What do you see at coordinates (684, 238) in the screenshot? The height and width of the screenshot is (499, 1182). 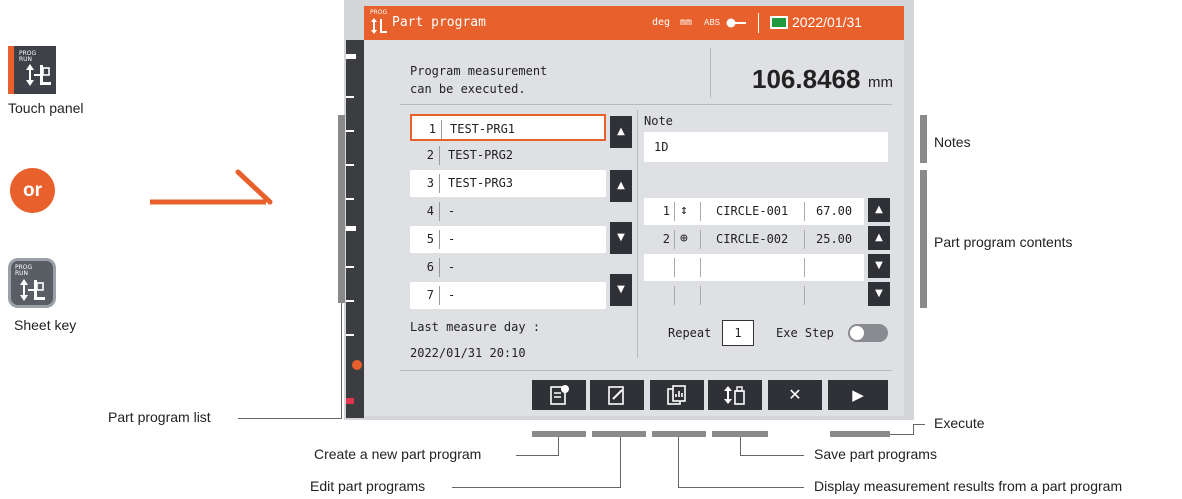 I see `circle-icon: ⊕` at bounding box center [684, 238].